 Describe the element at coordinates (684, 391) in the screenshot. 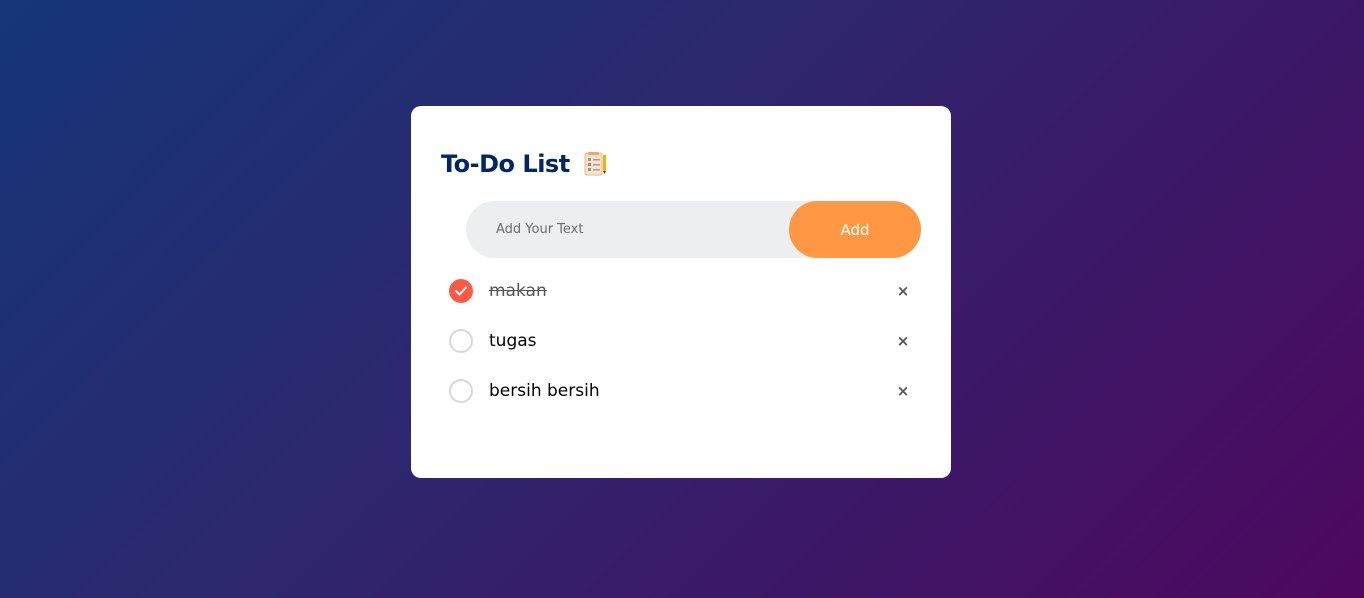

I see `todo-item: bersih bersih ×` at that location.